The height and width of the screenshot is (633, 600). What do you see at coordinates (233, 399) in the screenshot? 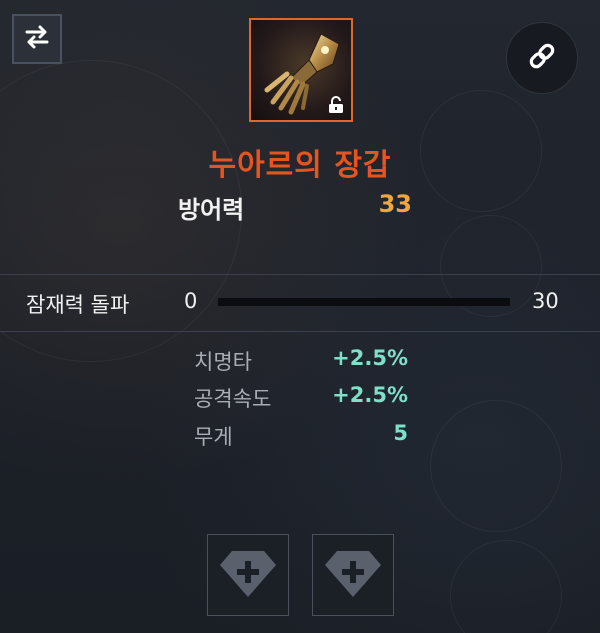
I see `sub-stat-label-attack-speed: 공격속도` at bounding box center [233, 399].